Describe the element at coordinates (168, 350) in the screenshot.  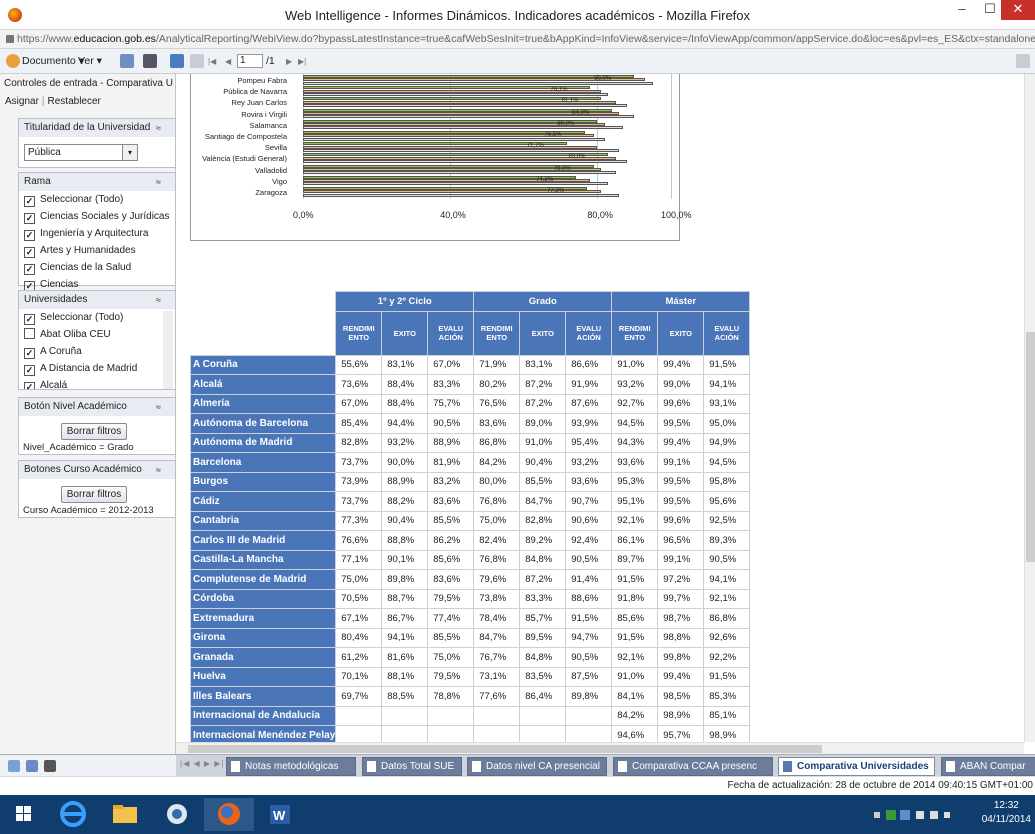
I see `universidades-scrollbar` at that location.